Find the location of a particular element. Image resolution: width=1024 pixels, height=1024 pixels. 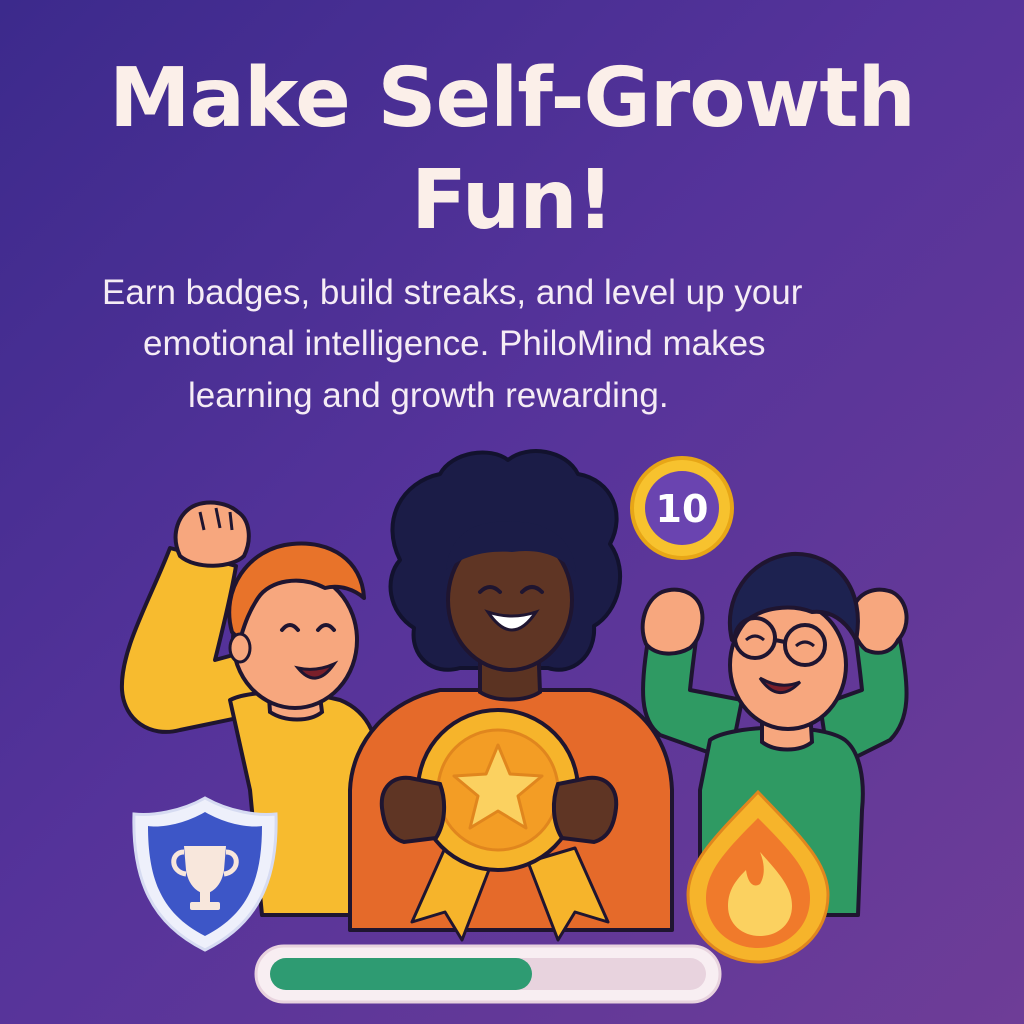

level-badge-value: 10 is located at coordinates (682, 509).